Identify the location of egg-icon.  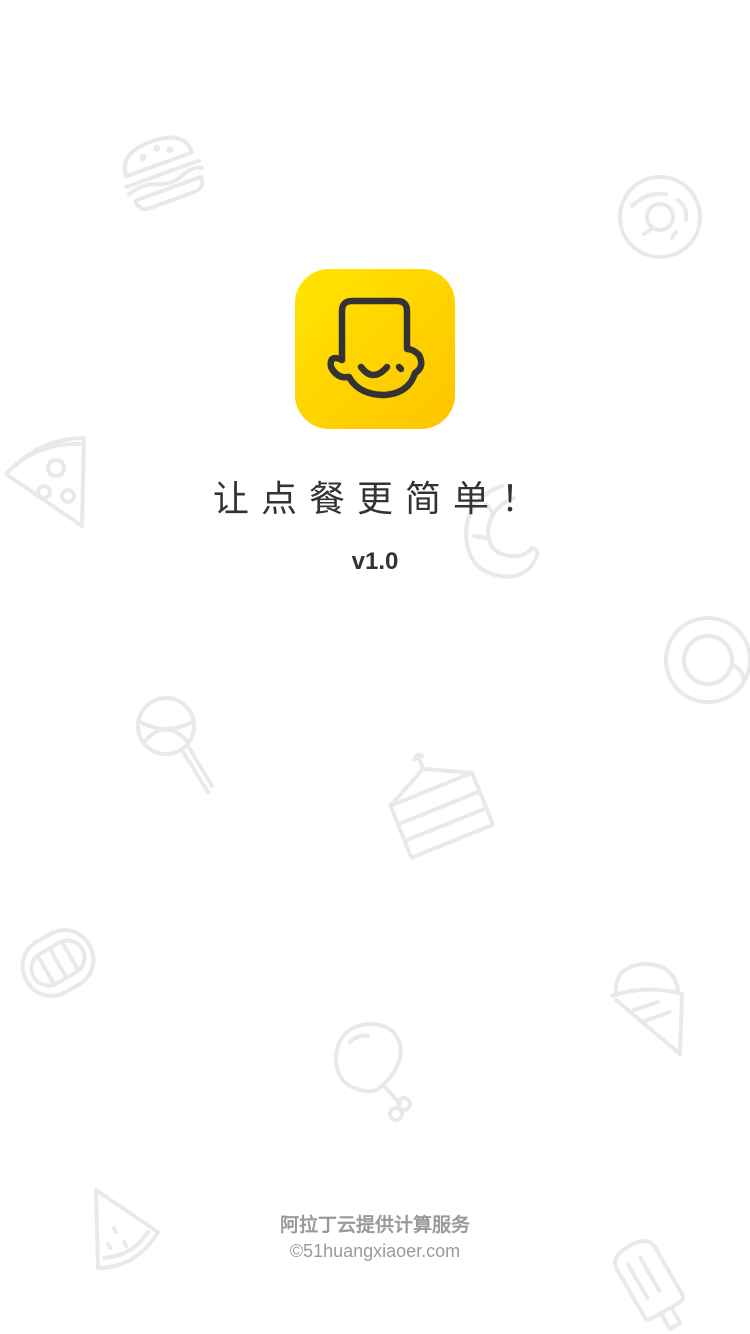
(707, 660).